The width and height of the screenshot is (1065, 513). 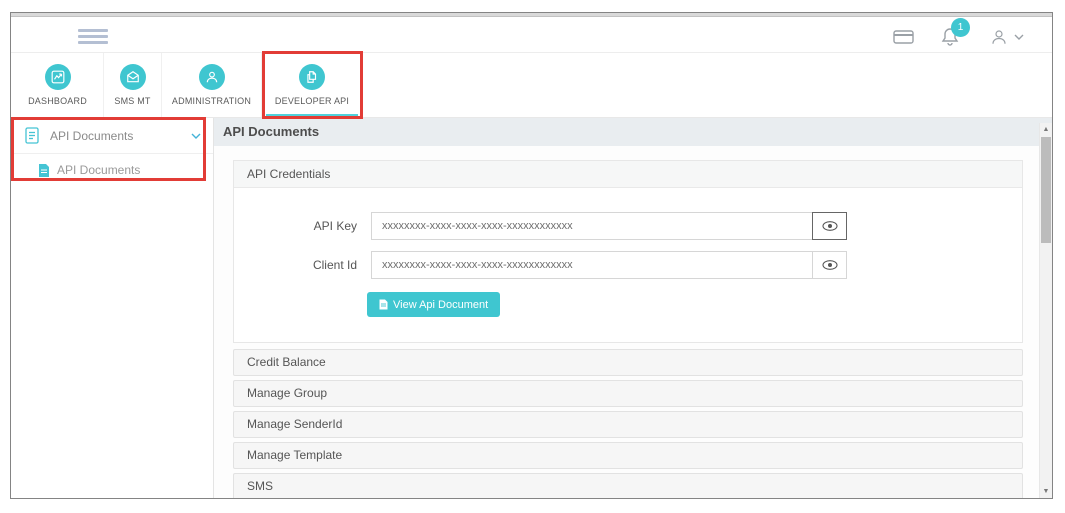 What do you see at coordinates (335, 226) in the screenshot?
I see `api-key-label: API Key` at bounding box center [335, 226].